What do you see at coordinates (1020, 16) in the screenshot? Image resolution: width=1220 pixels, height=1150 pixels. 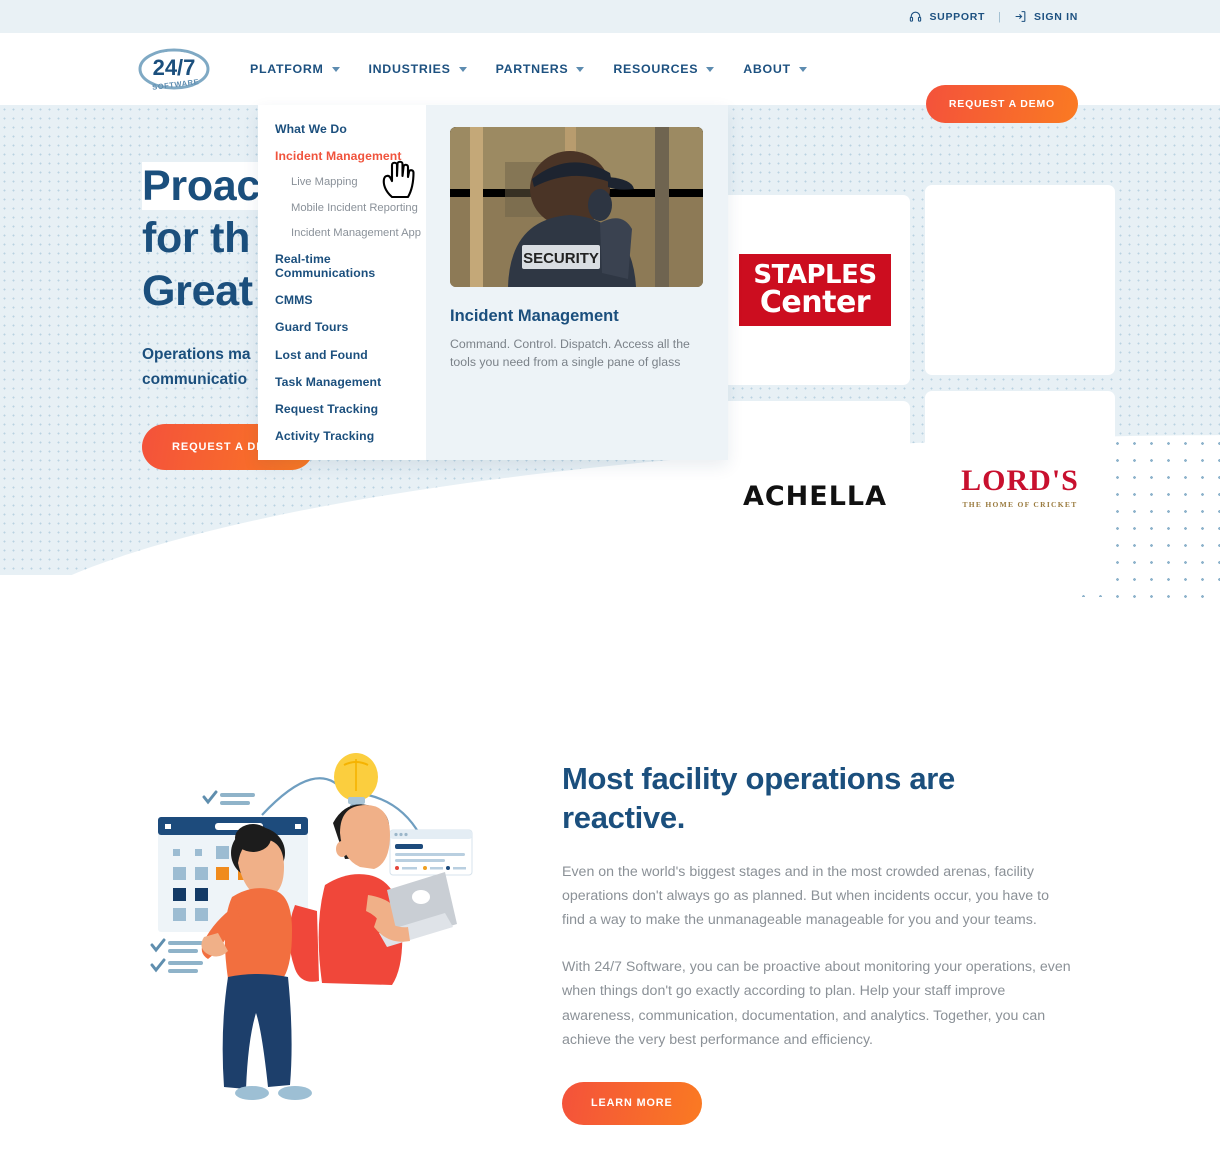 I see `sign-in-arrow-icon` at bounding box center [1020, 16].